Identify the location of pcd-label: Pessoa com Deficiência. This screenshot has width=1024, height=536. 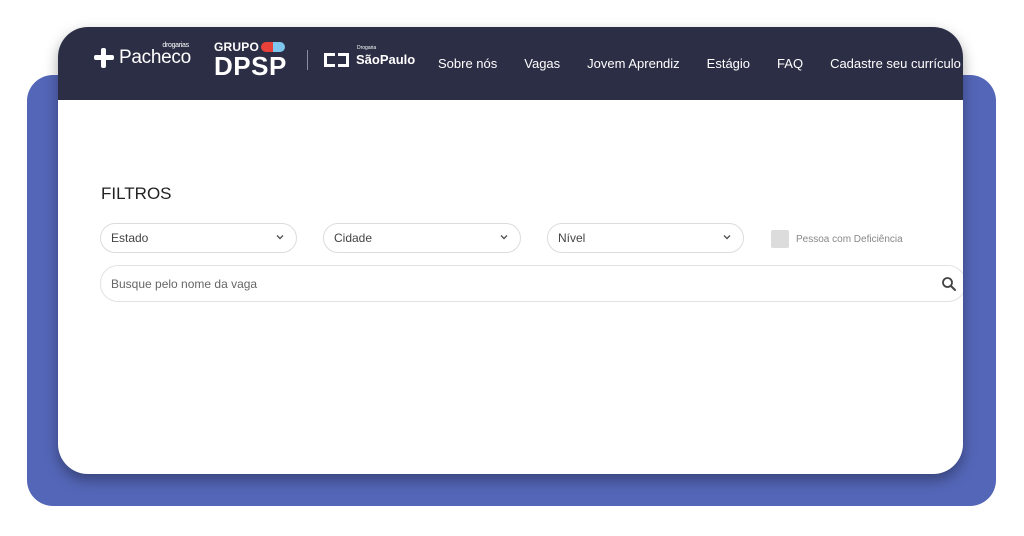
(849, 239).